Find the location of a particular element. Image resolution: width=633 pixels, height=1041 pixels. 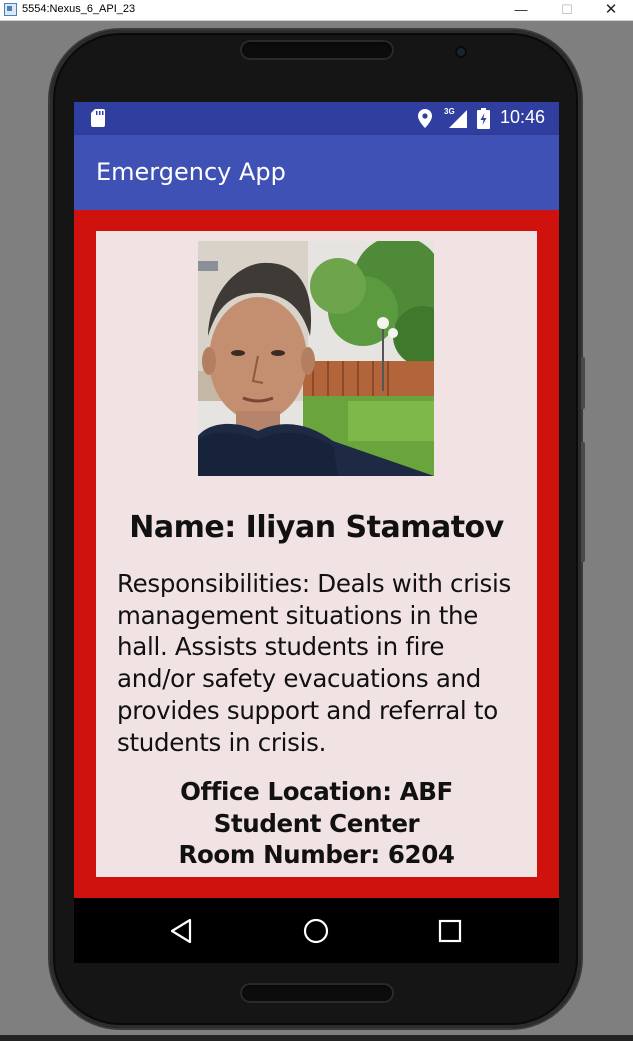

person-name: Name: Iliyan Stamatov is located at coordinates (316, 527).